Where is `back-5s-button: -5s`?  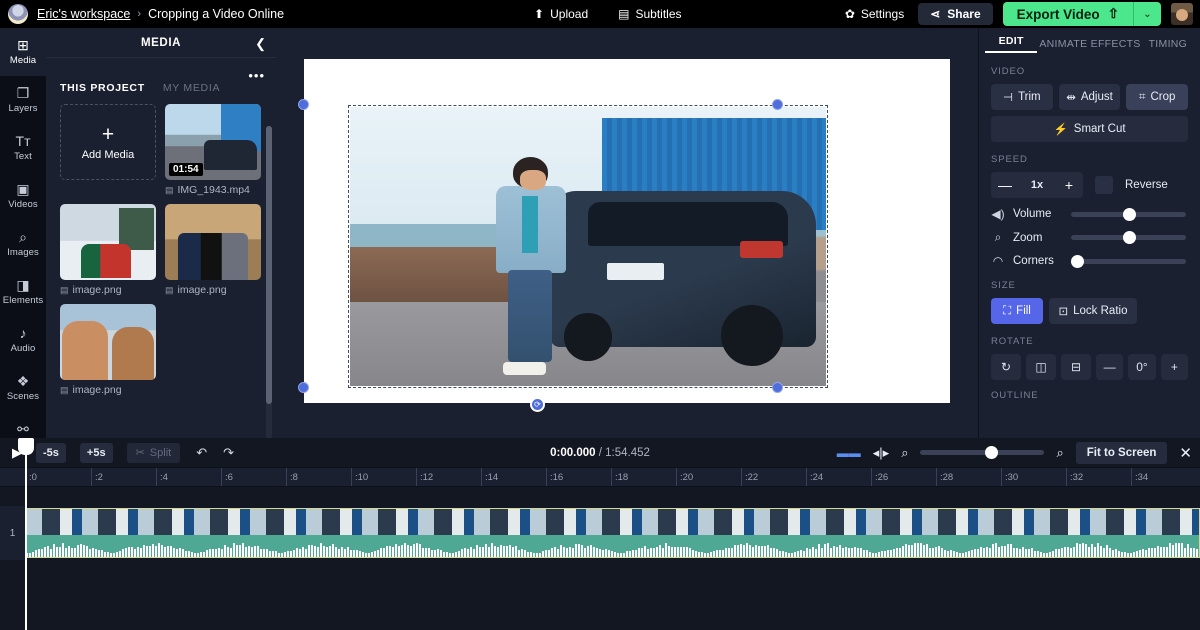 back-5s-button: -5s is located at coordinates (51, 452).